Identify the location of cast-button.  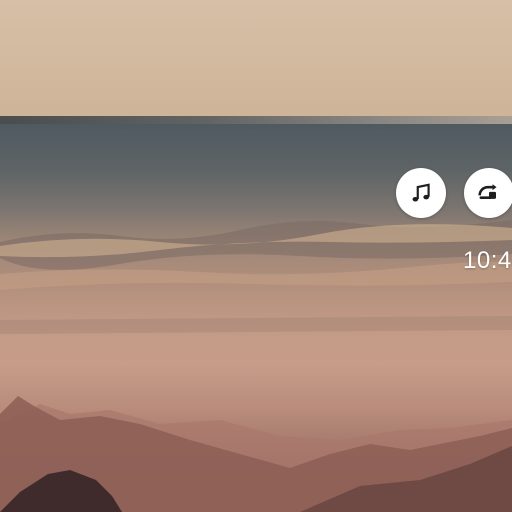
(488, 193).